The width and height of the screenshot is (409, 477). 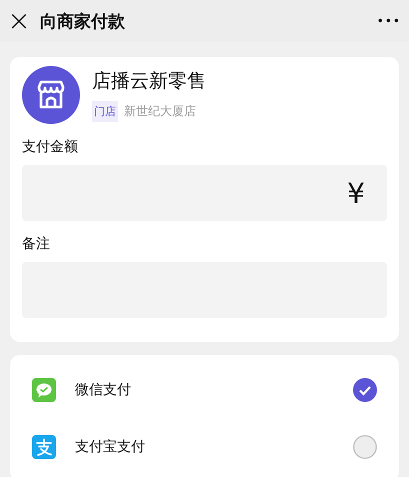 I want to click on chat-bubble-icon, so click(x=44, y=390).